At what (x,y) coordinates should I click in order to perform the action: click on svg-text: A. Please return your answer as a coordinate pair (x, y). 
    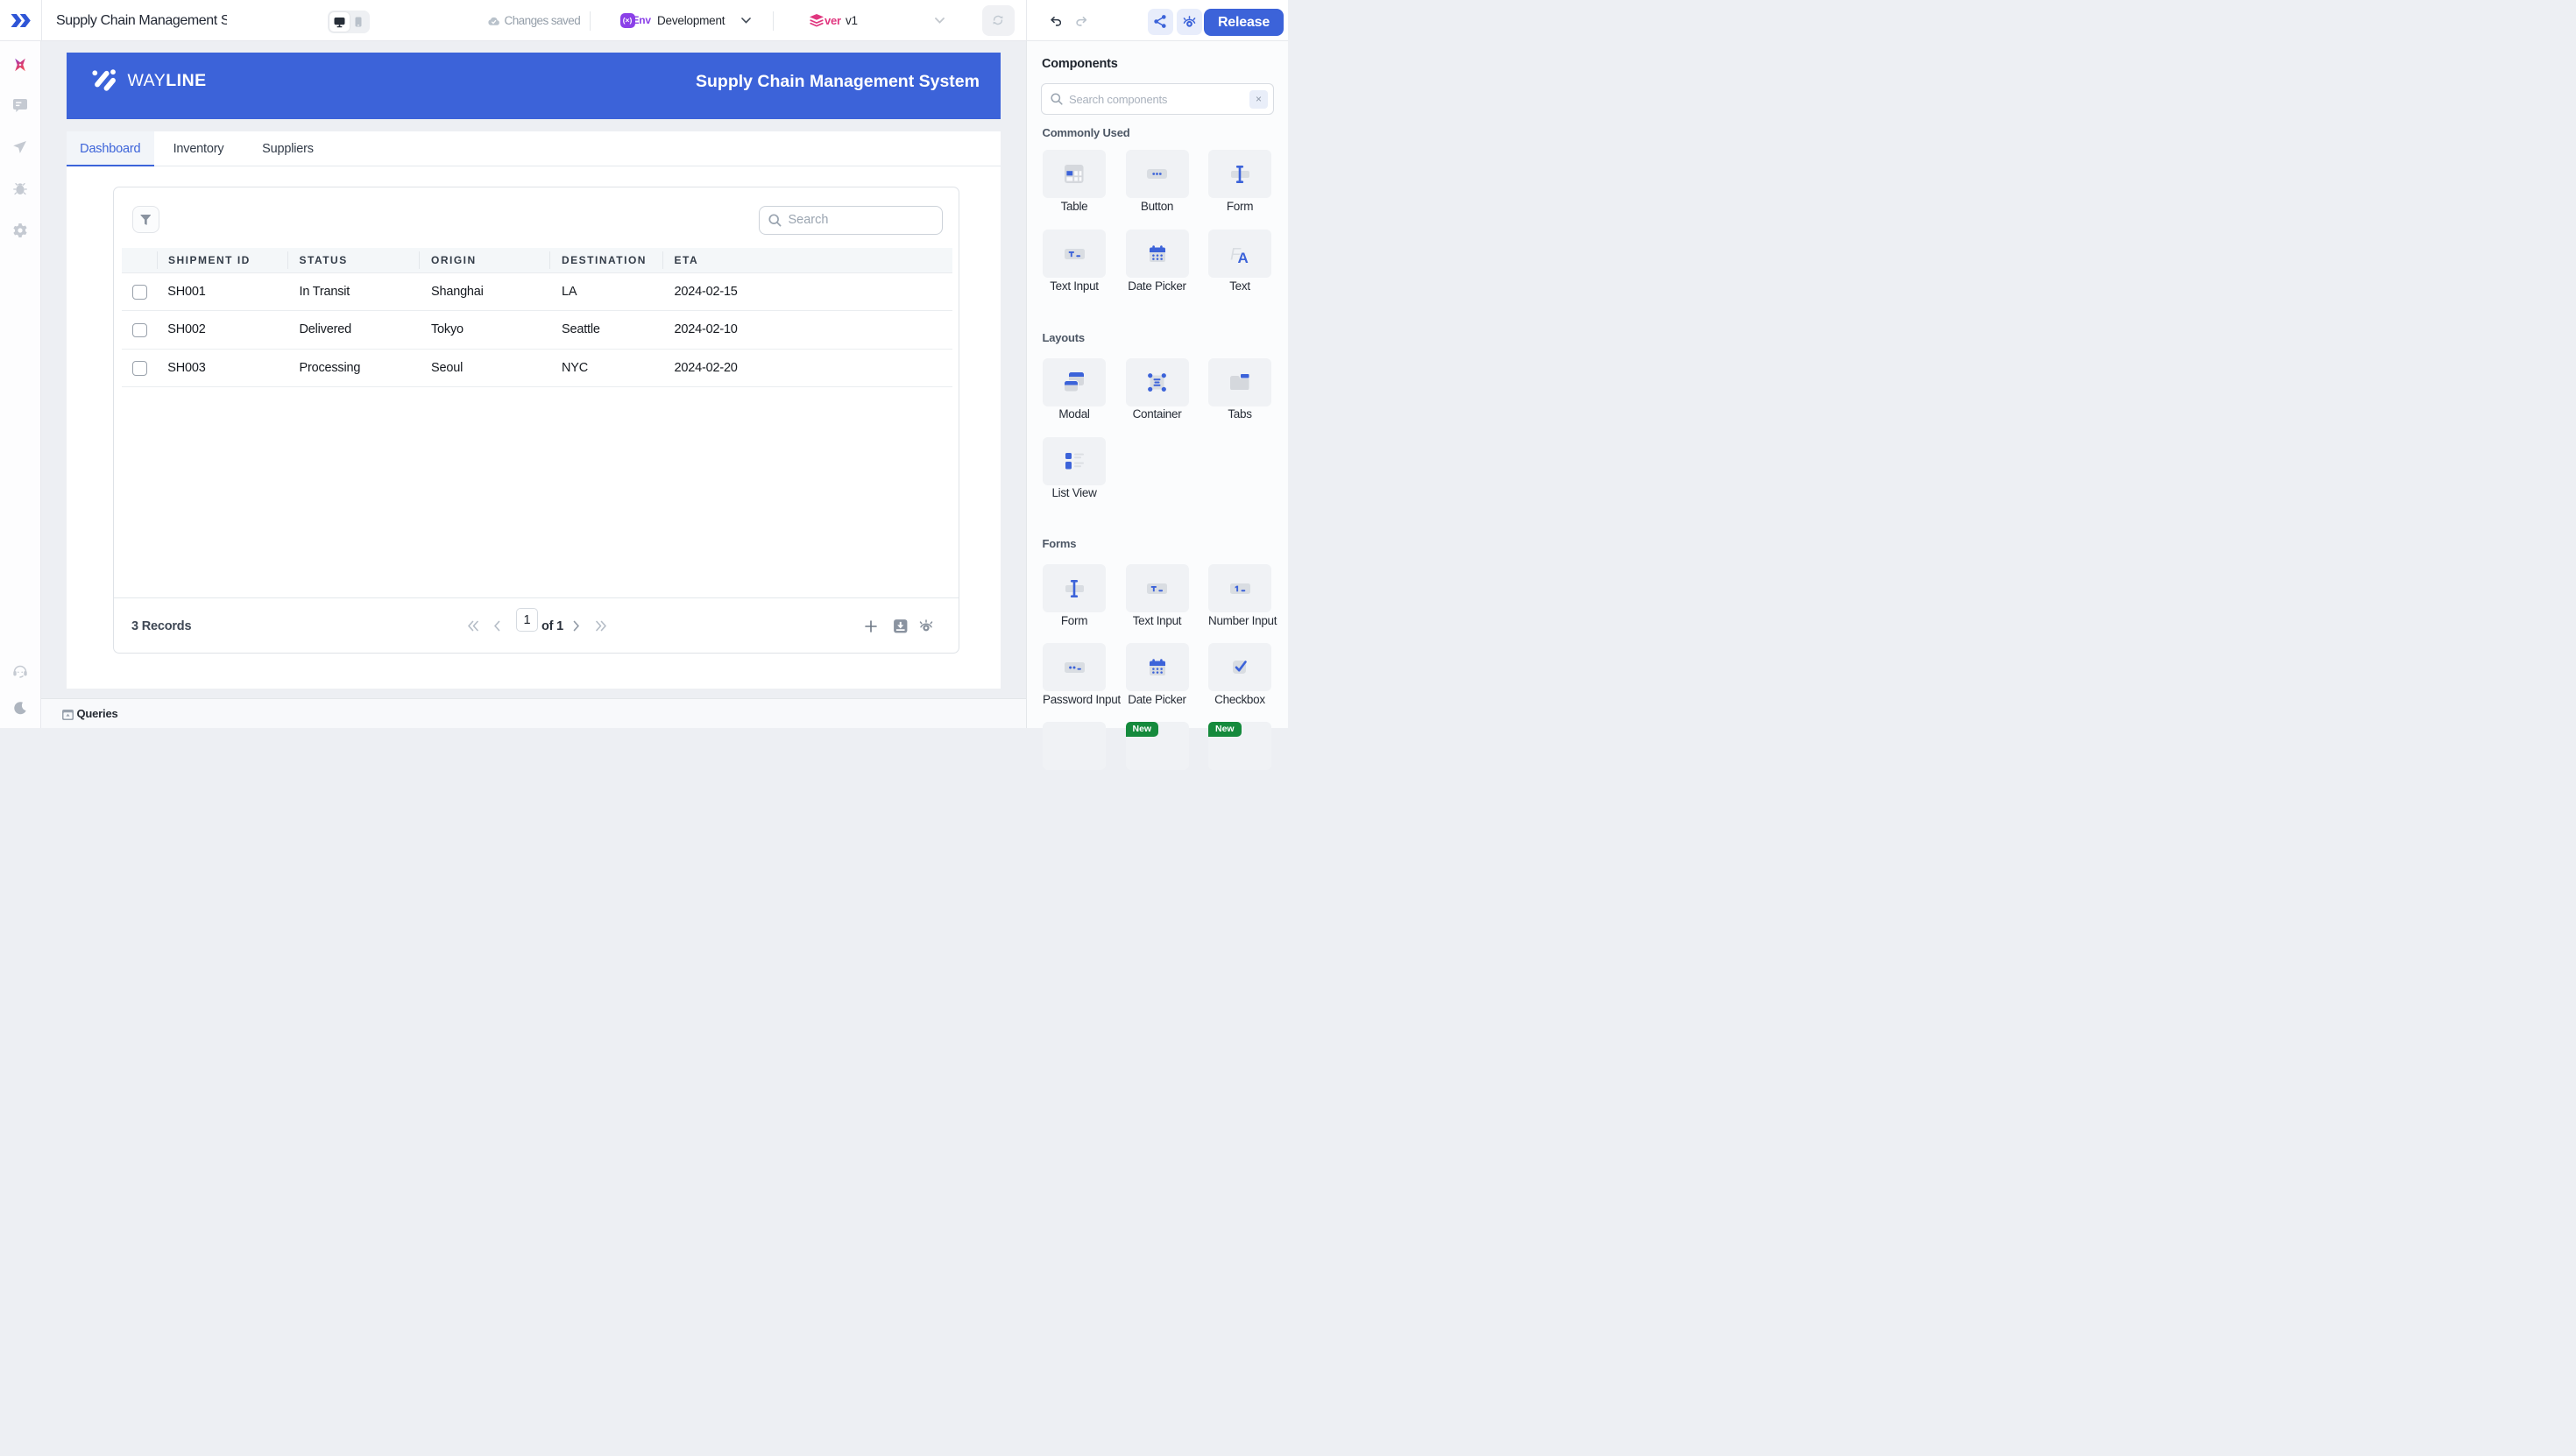
    Looking at the image, I should click on (1243, 257).